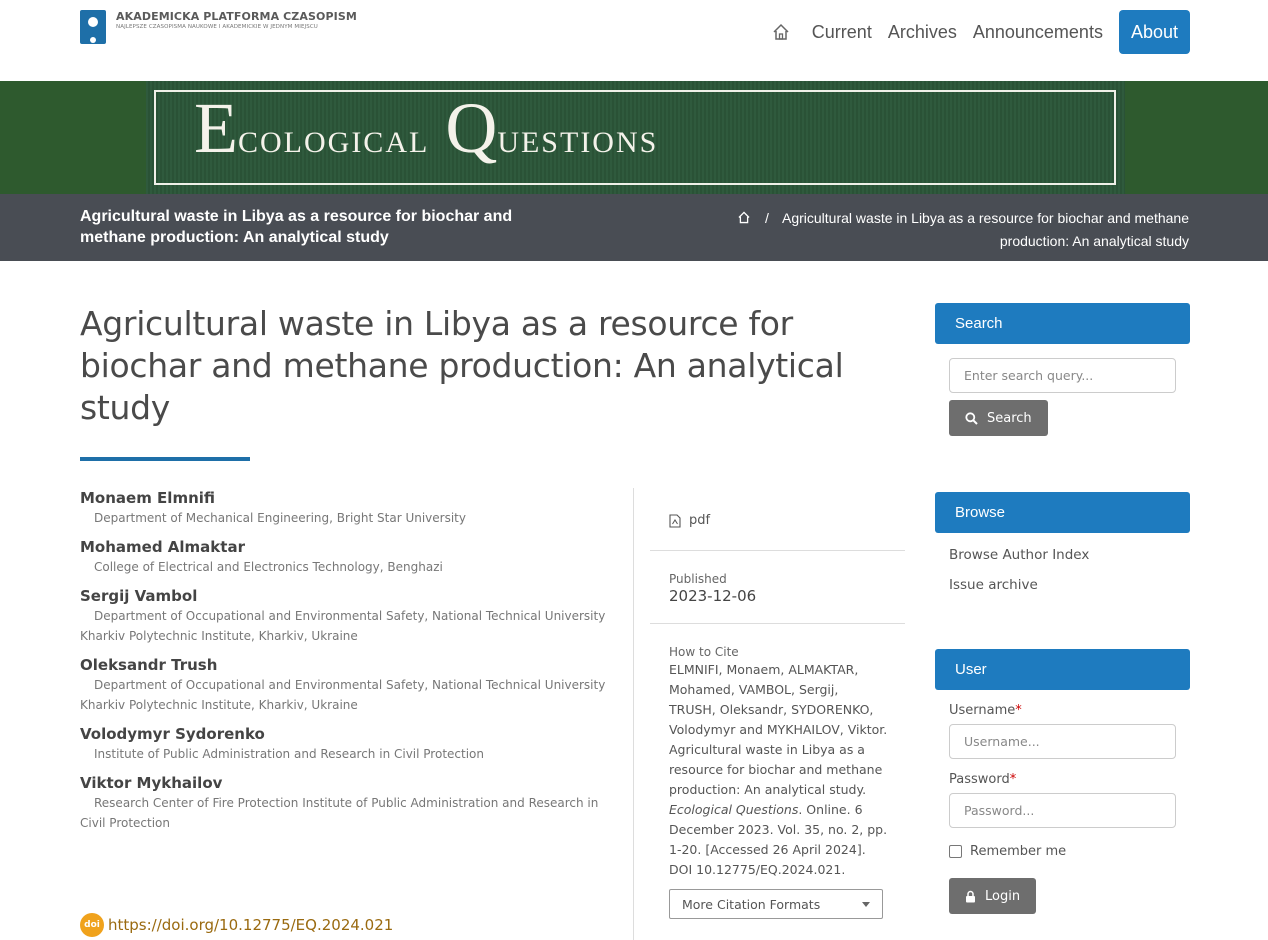 This screenshot has height=940, width=1268. I want to click on published-date: 2023-12-06, so click(713, 596).